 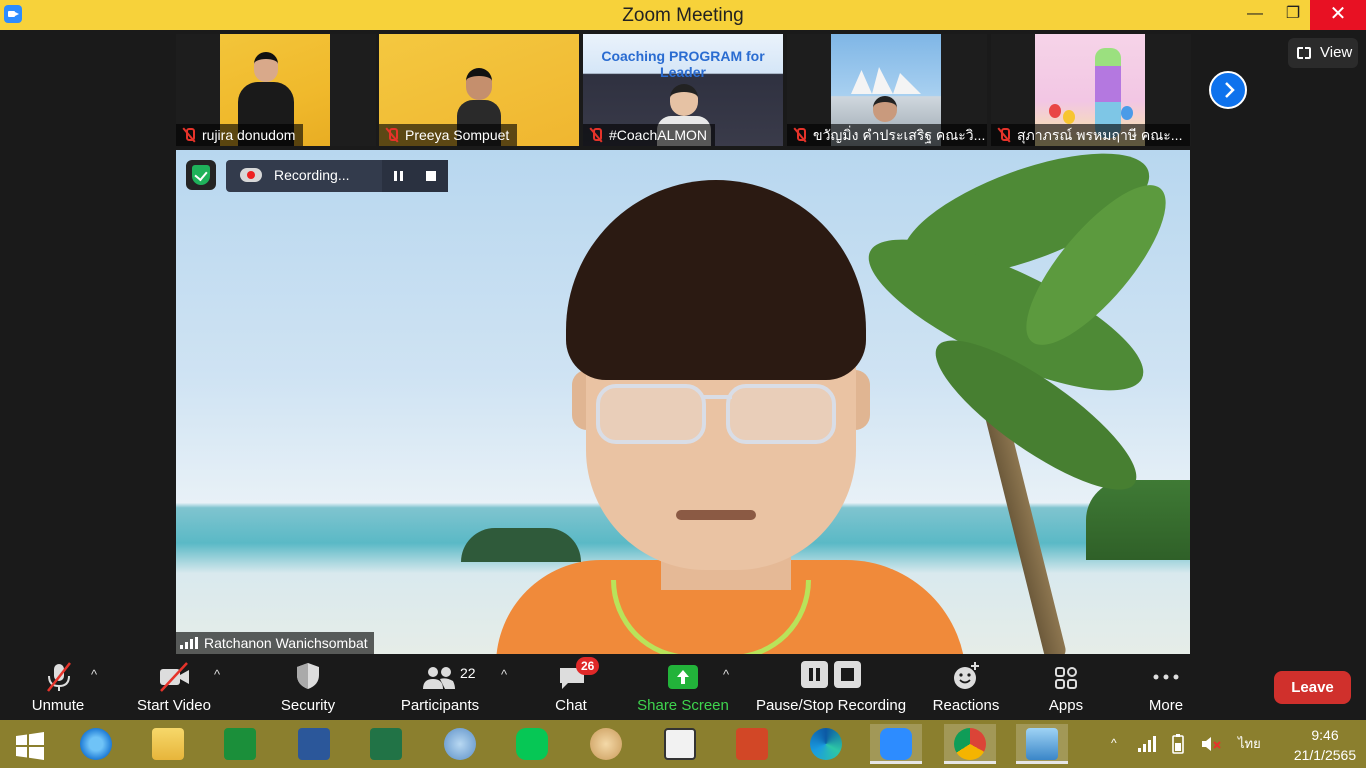 What do you see at coordinates (658, 135) in the screenshot?
I see `participant-name: #CoachALMON` at bounding box center [658, 135].